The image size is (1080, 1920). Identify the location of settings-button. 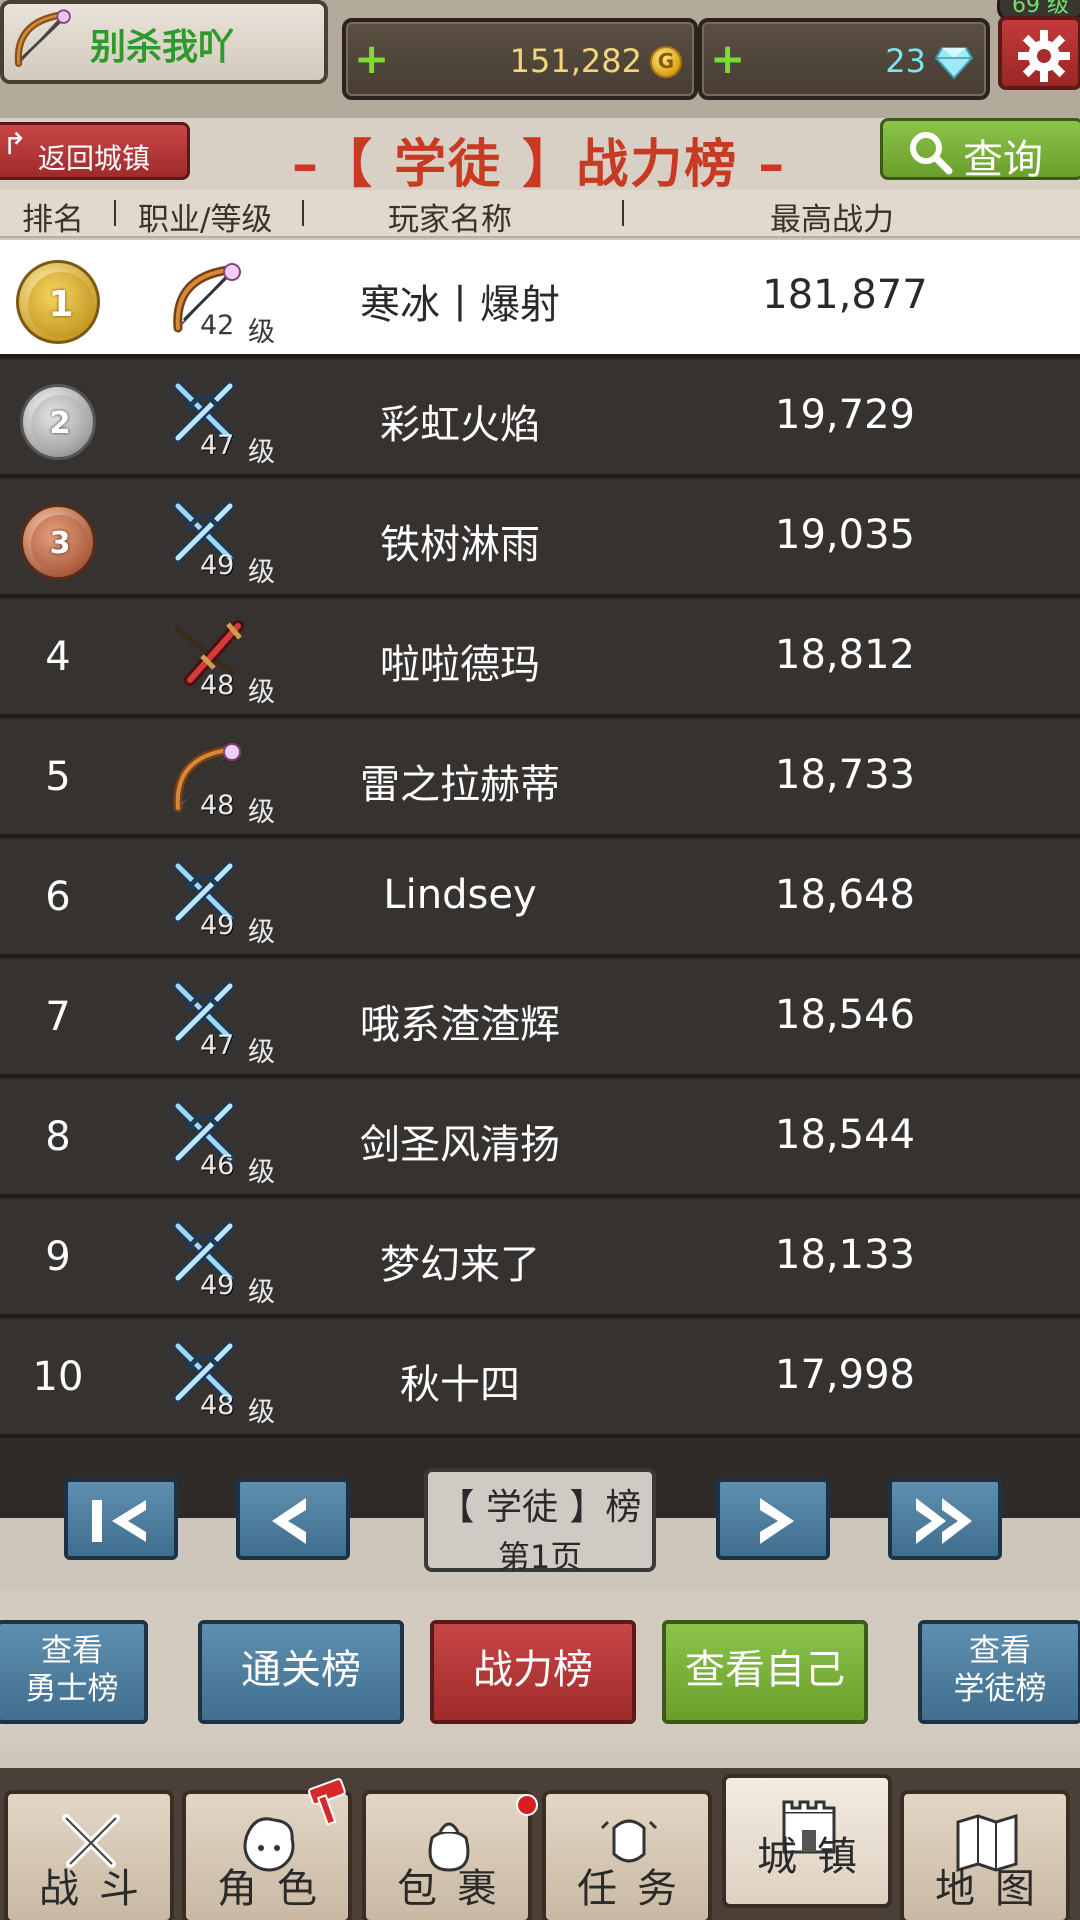
(1039, 53).